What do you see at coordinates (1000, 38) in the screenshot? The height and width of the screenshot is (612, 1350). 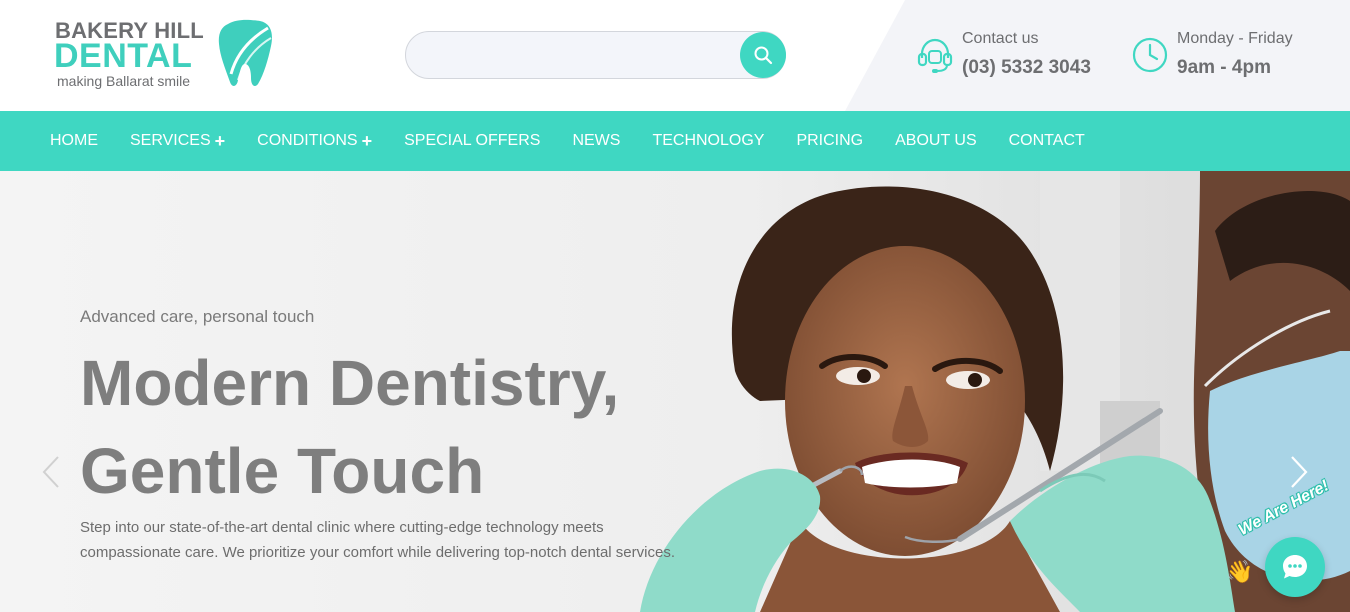 I see `contact-label: Contact us` at bounding box center [1000, 38].